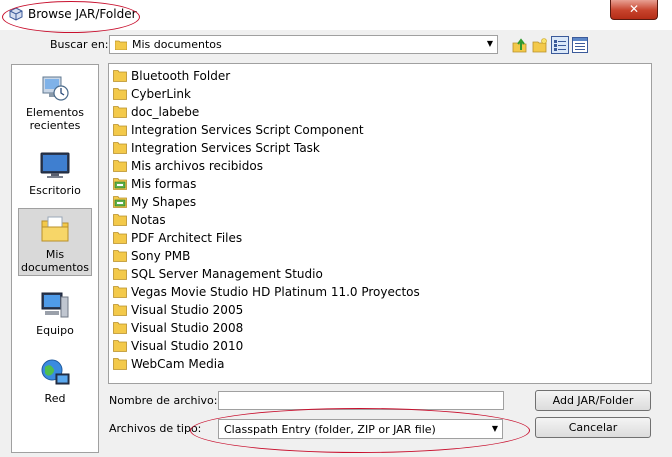 This screenshot has width=672, height=457. What do you see at coordinates (79, 44) in the screenshot?
I see `look-in-label: Buscar en:` at bounding box center [79, 44].